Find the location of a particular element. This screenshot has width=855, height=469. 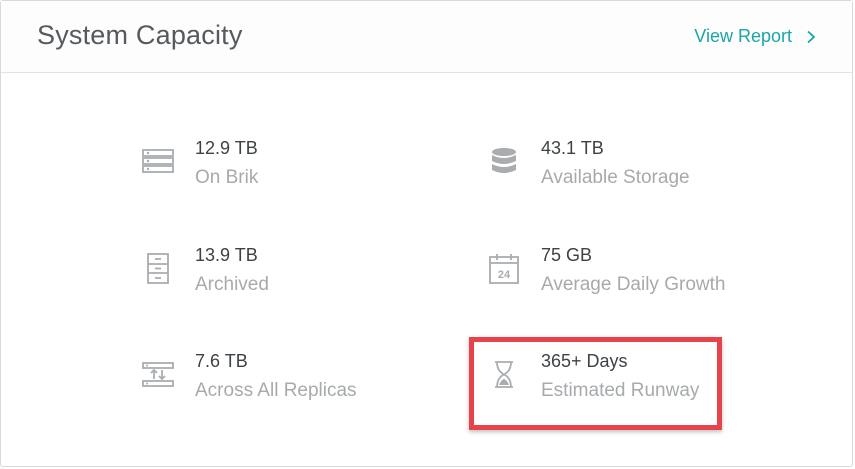

chevron-right-icon is located at coordinates (811, 36).